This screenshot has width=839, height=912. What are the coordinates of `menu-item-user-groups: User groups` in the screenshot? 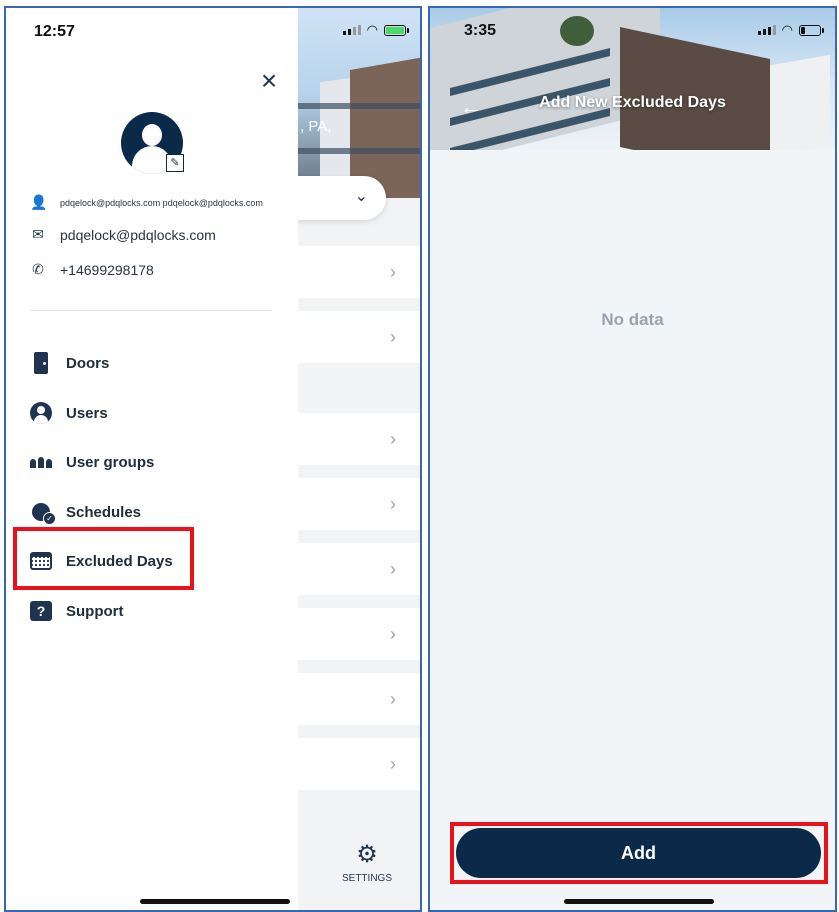 It's located at (92, 462).